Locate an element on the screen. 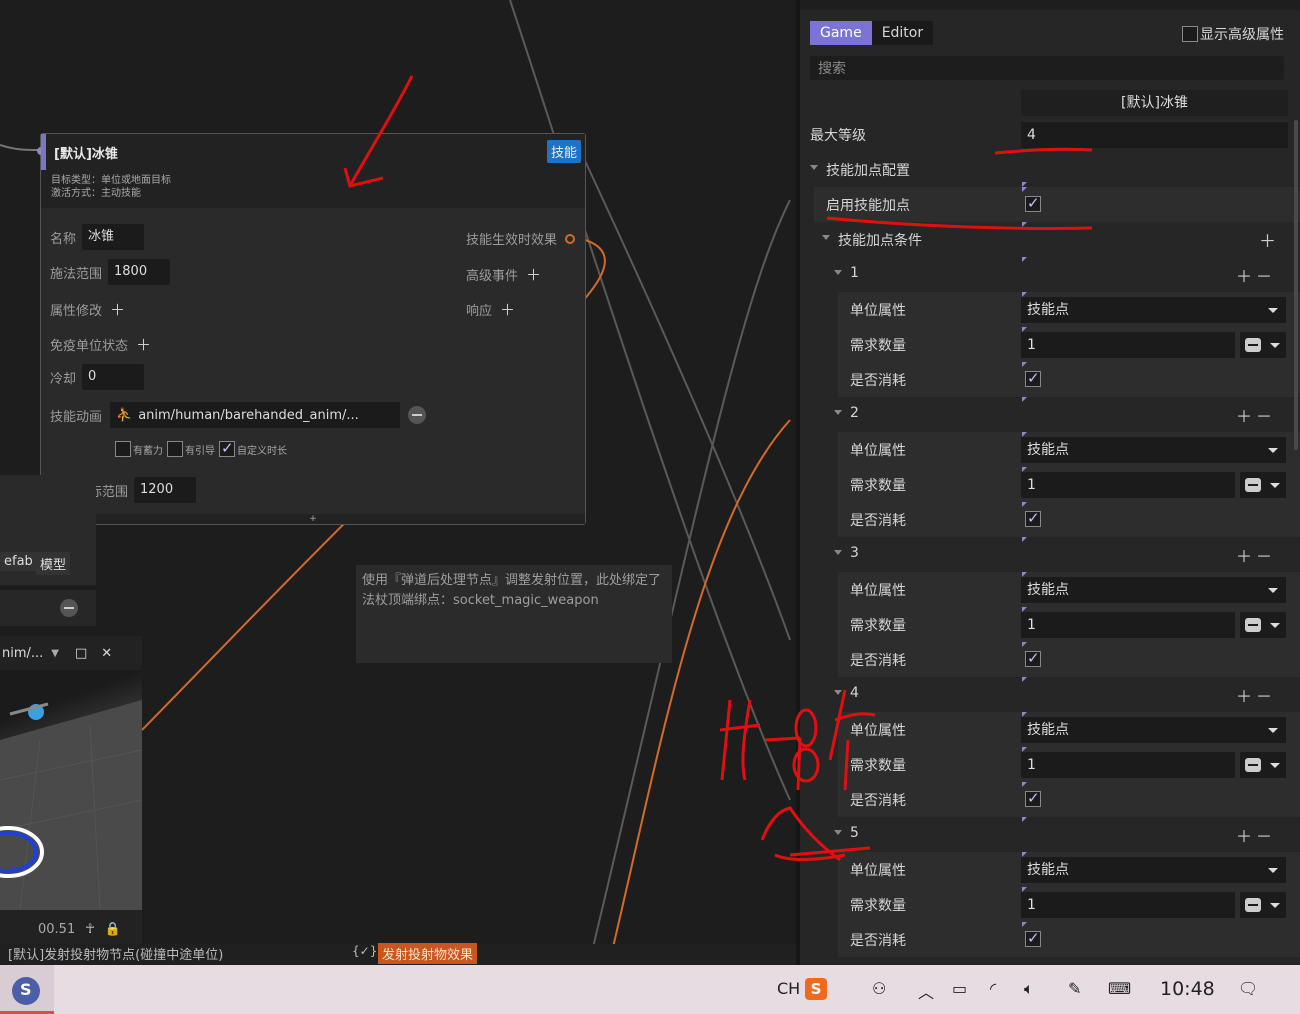 This screenshot has width=1300, height=1014. condition-group-header: 4 ＋－ is located at coordinates (1050, 694).